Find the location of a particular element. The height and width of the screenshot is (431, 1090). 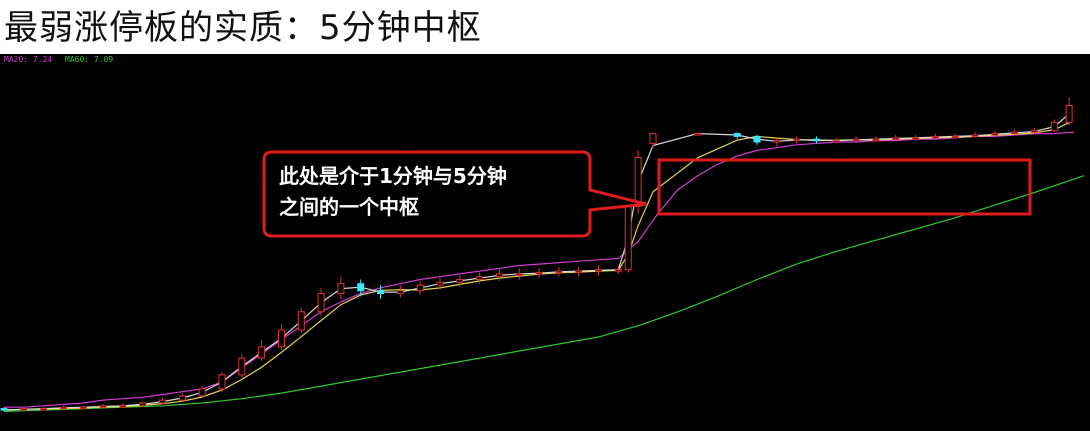

slide-title: 最弱涨停板的实质：5分钟中枢 is located at coordinates (243, 28).